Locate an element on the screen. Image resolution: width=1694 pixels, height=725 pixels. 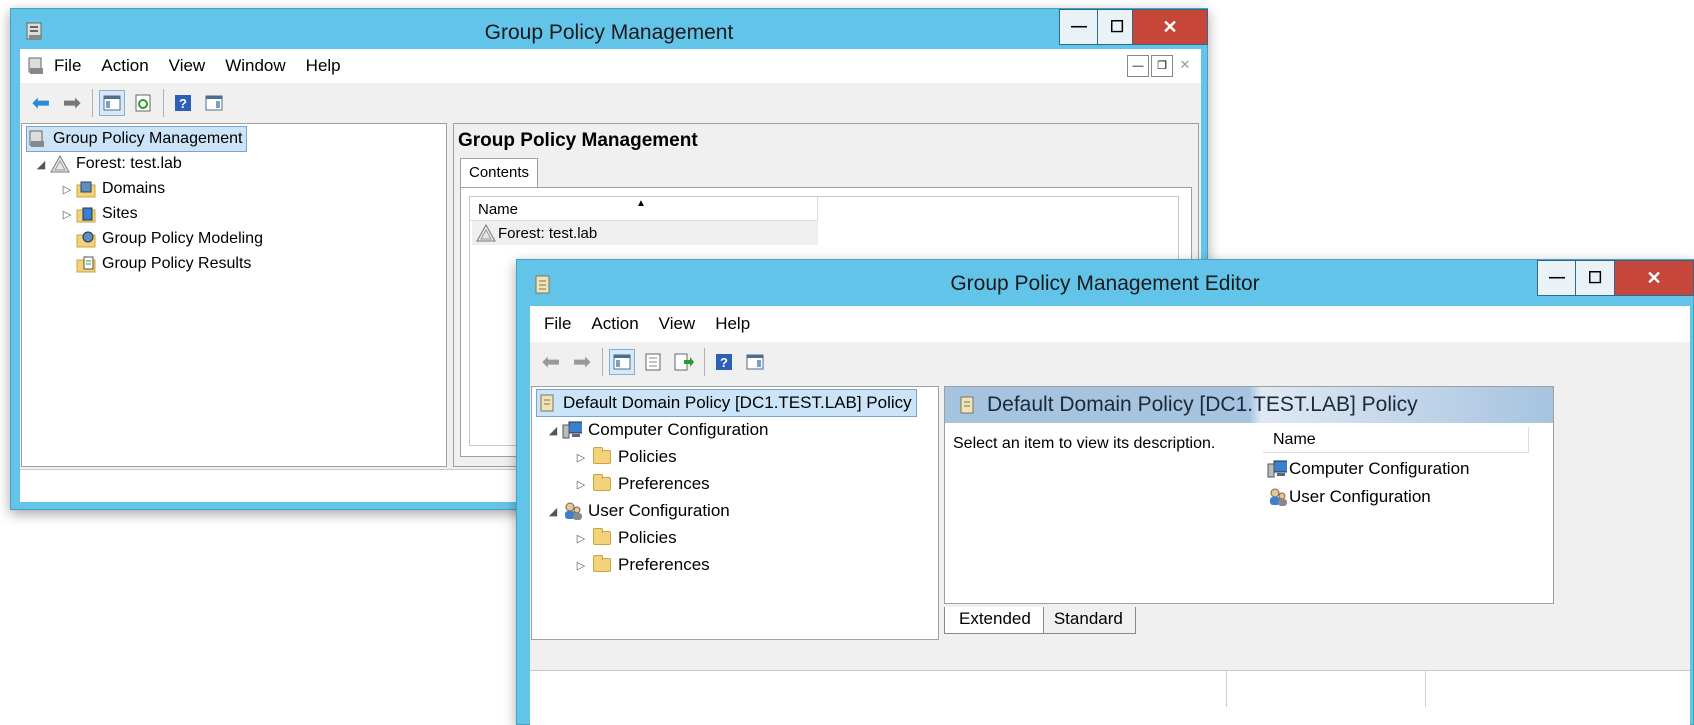
tree-item-label: Domains is located at coordinates (134, 188).